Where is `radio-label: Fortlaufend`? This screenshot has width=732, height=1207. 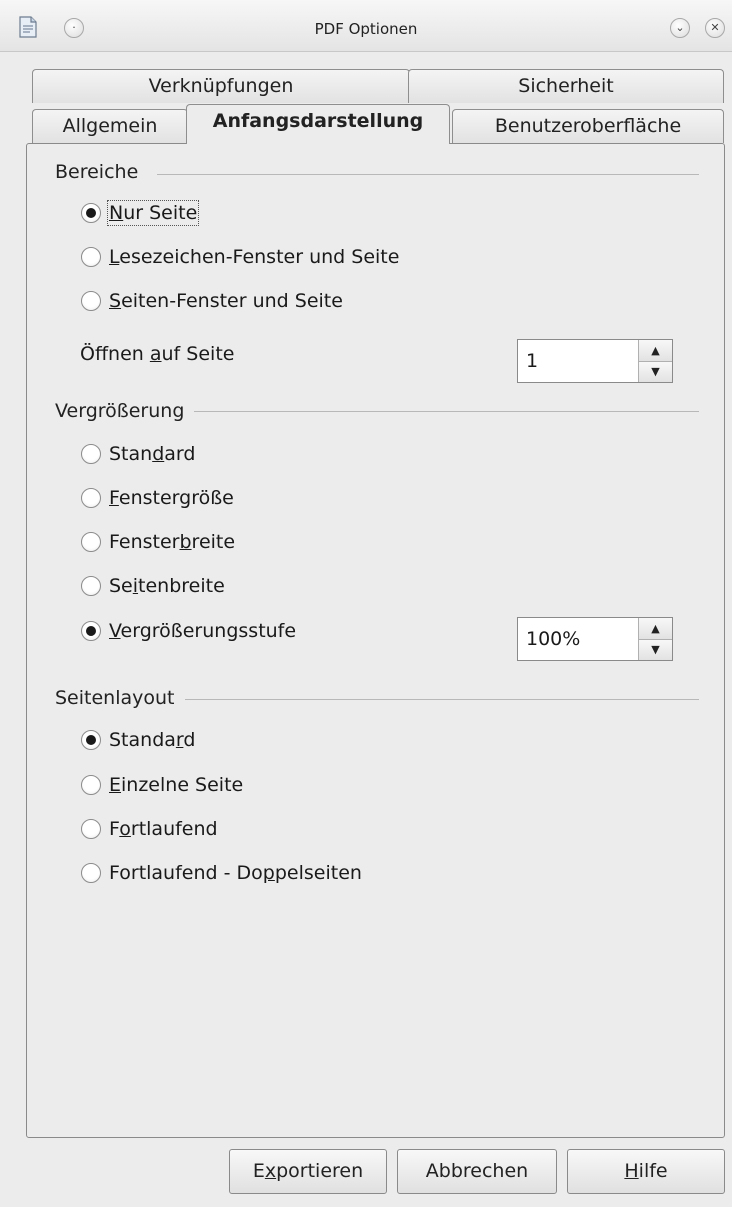
radio-label: Fortlaufend is located at coordinates (163, 829).